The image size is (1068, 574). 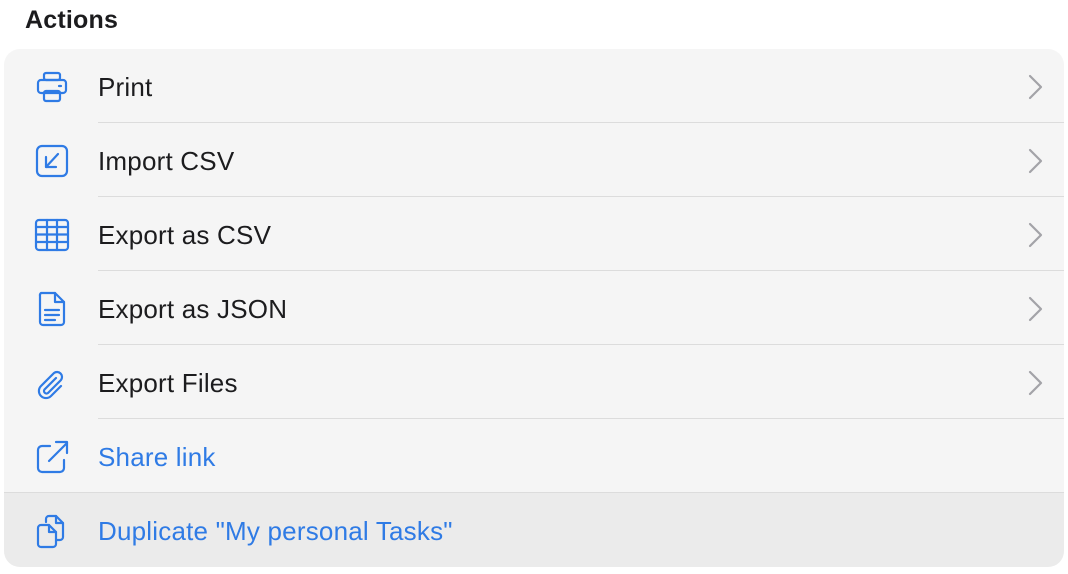 What do you see at coordinates (52, 235) in the screenshot?
I see `table-grid-icon` at bounding box center [52, 235].